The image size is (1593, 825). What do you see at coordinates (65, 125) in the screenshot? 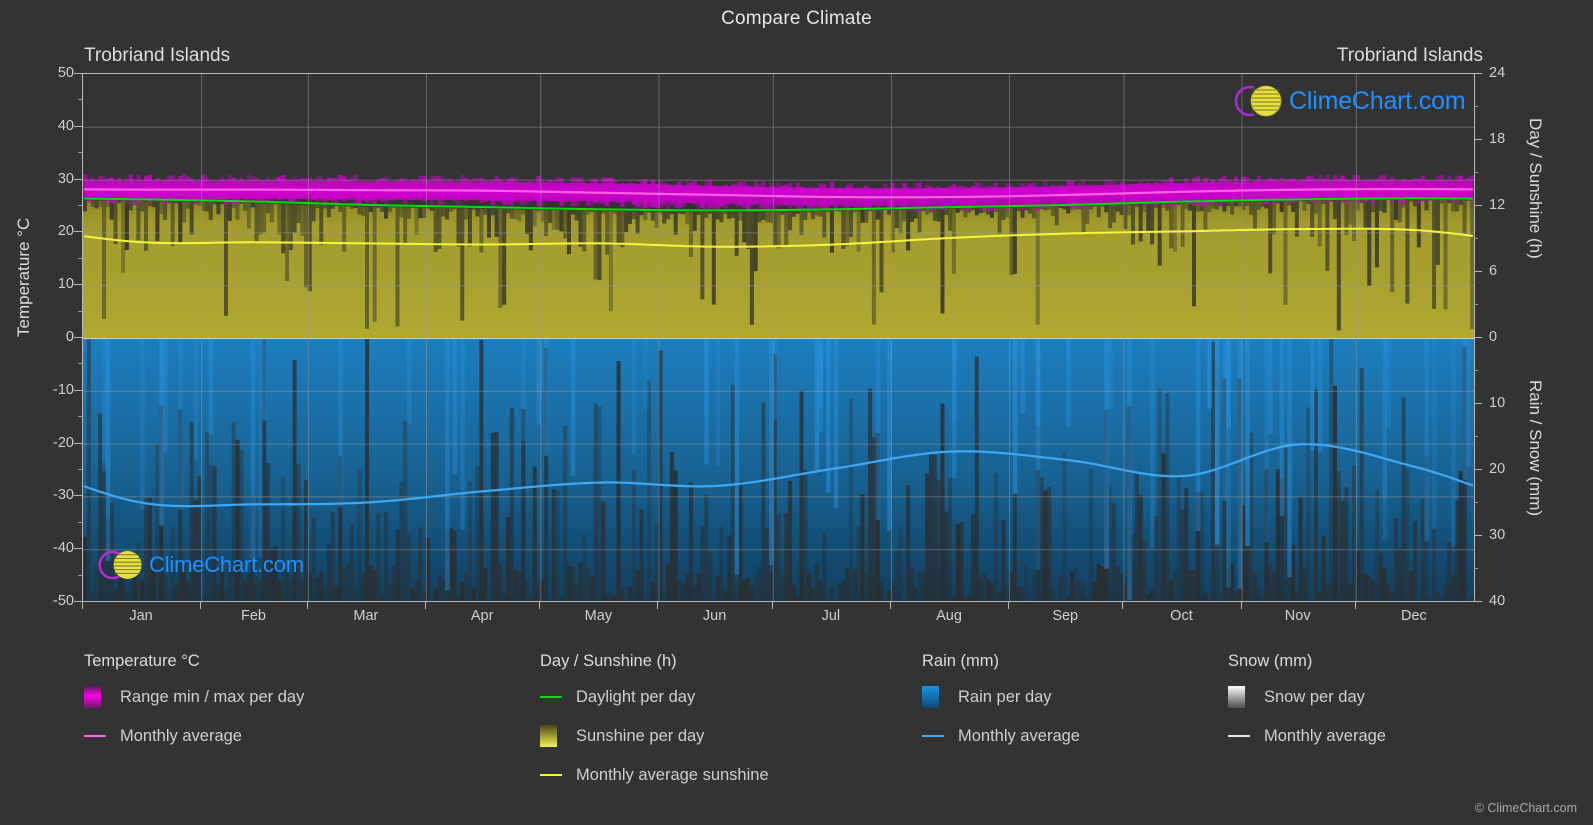
I see `y-axis-left-tick: 40` at bounding box center [65, 125].